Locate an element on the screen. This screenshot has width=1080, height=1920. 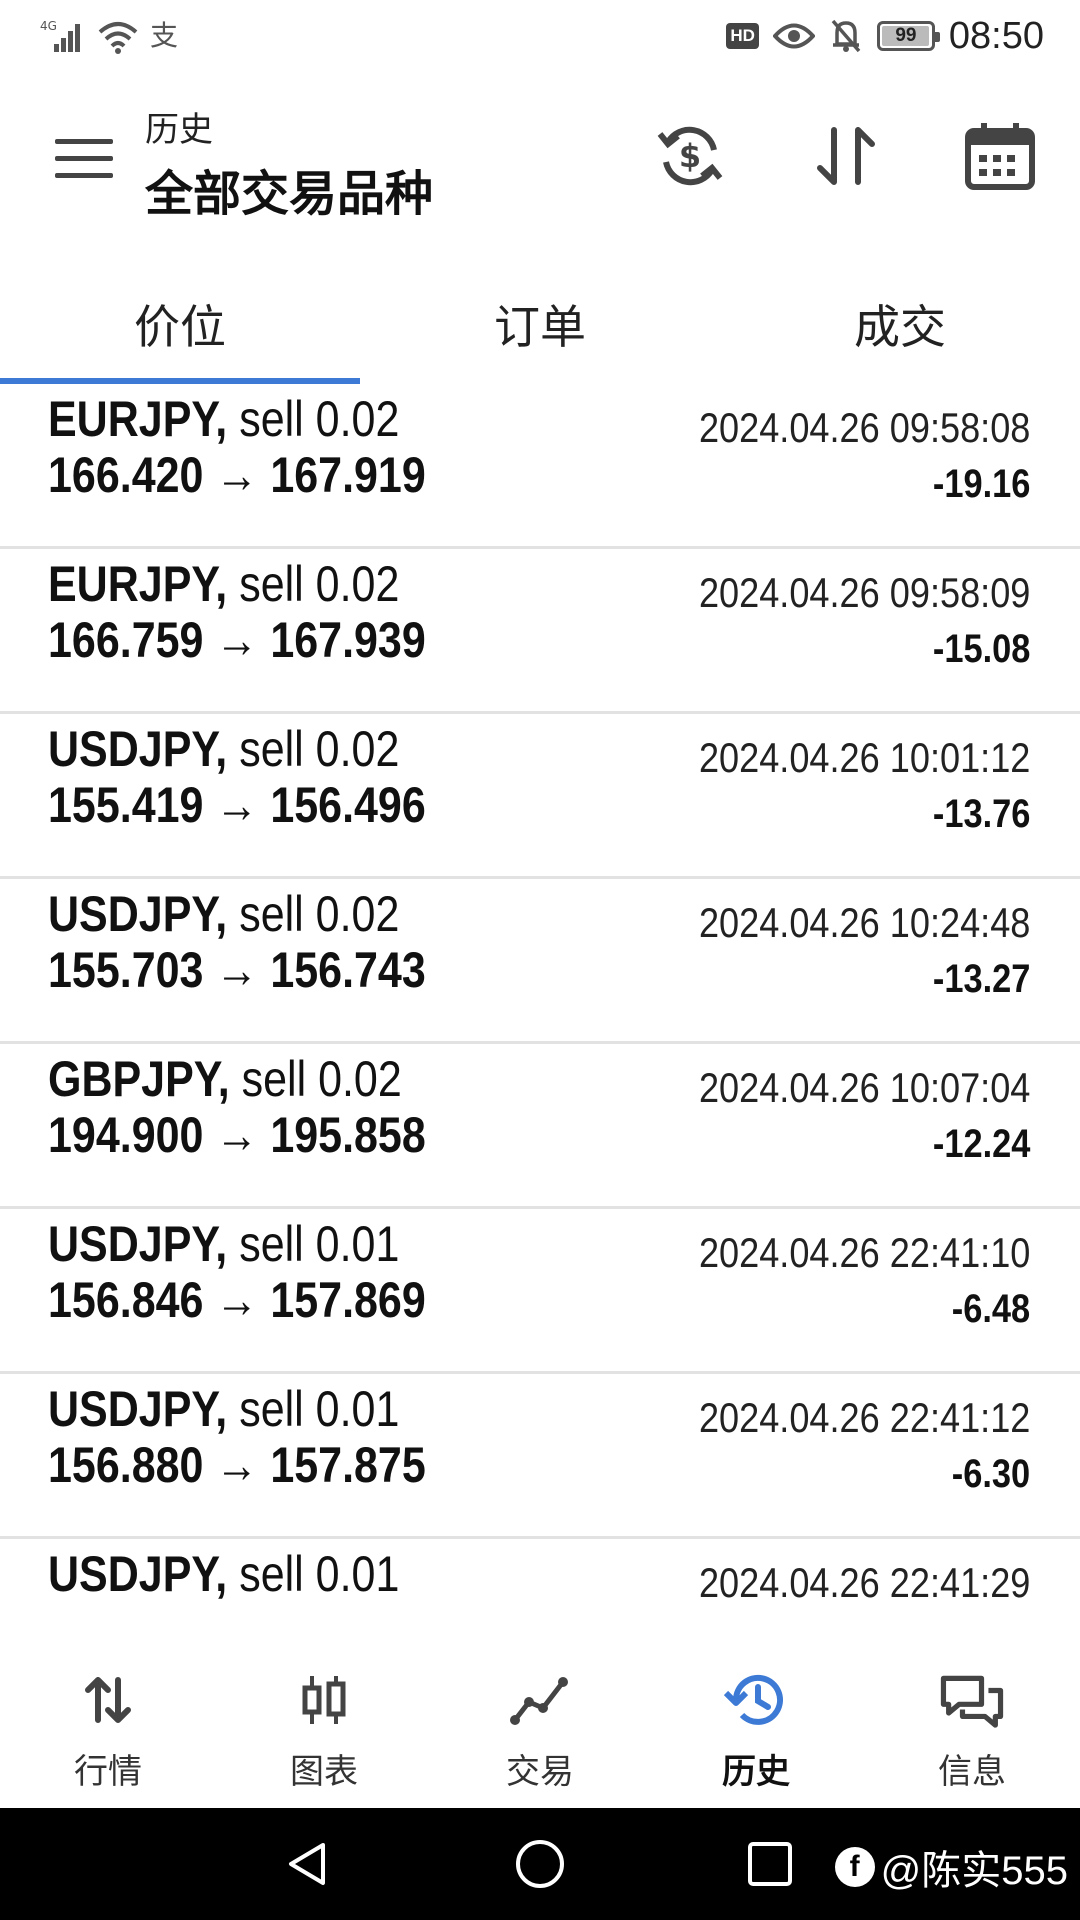
network-label: 4G is located at coordinates (48, 26).